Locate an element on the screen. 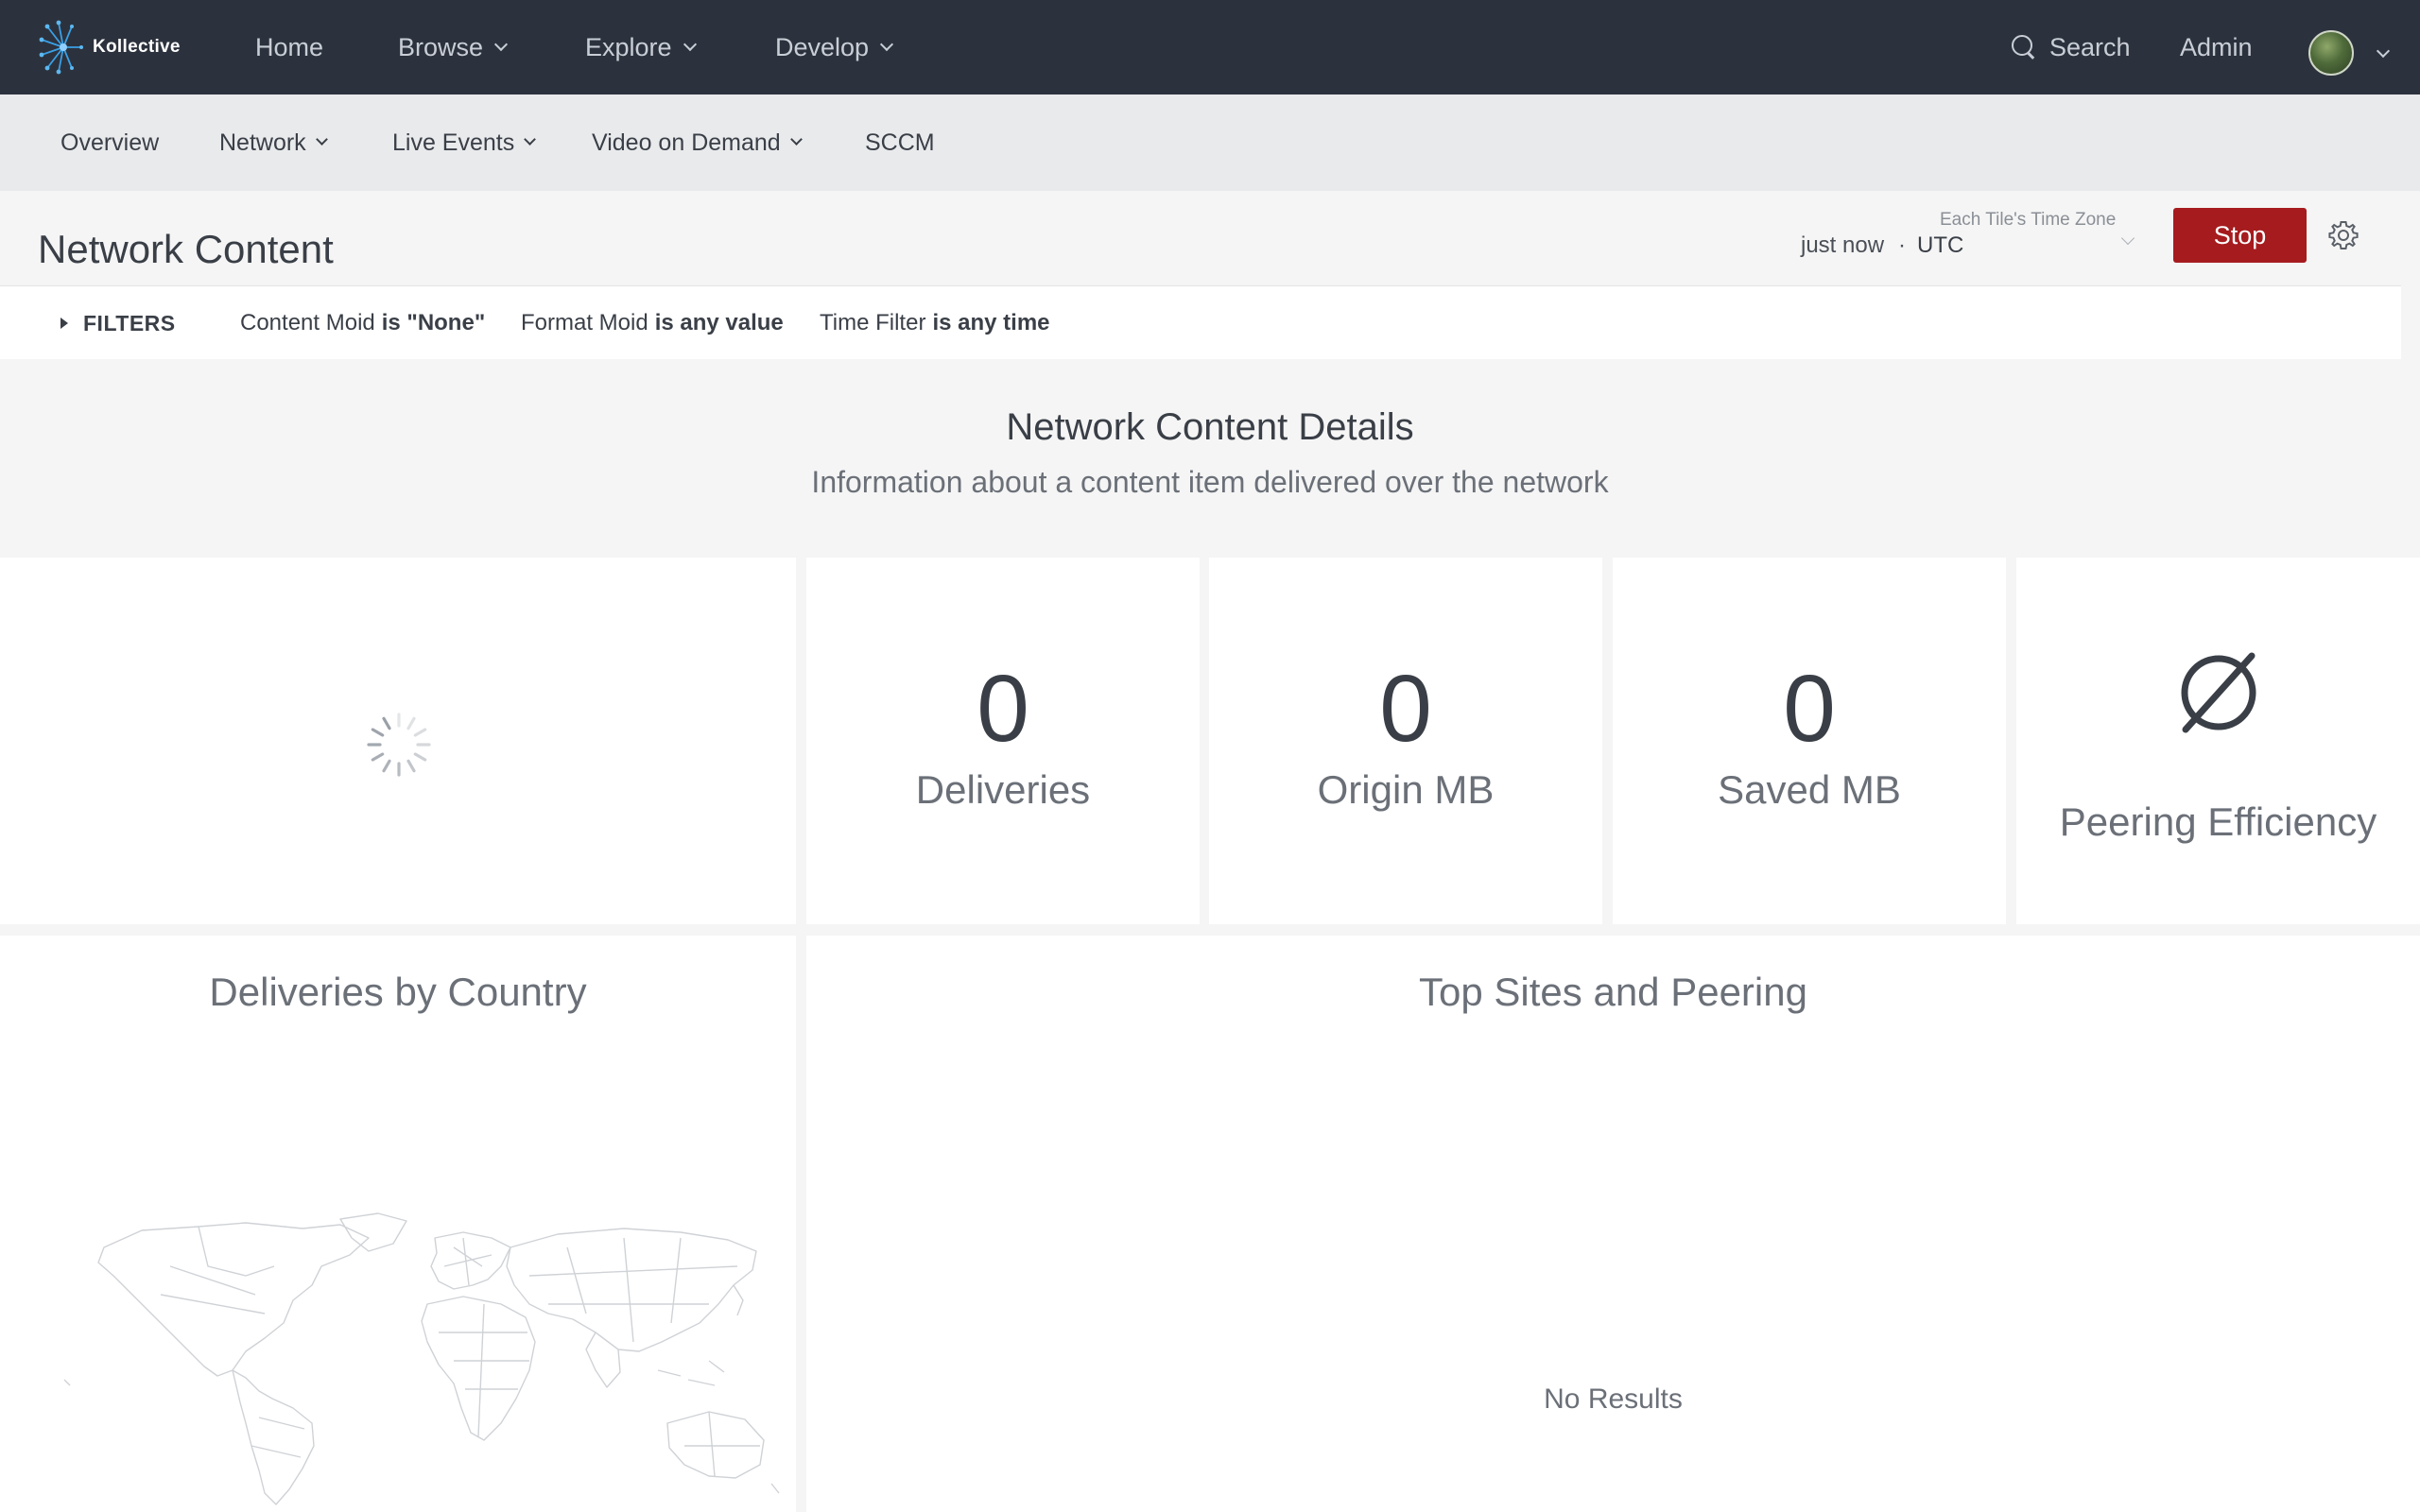 This screenshot has width=2420, height=1512. nav-browse-label: Browse is located at coordinates (441, 46).